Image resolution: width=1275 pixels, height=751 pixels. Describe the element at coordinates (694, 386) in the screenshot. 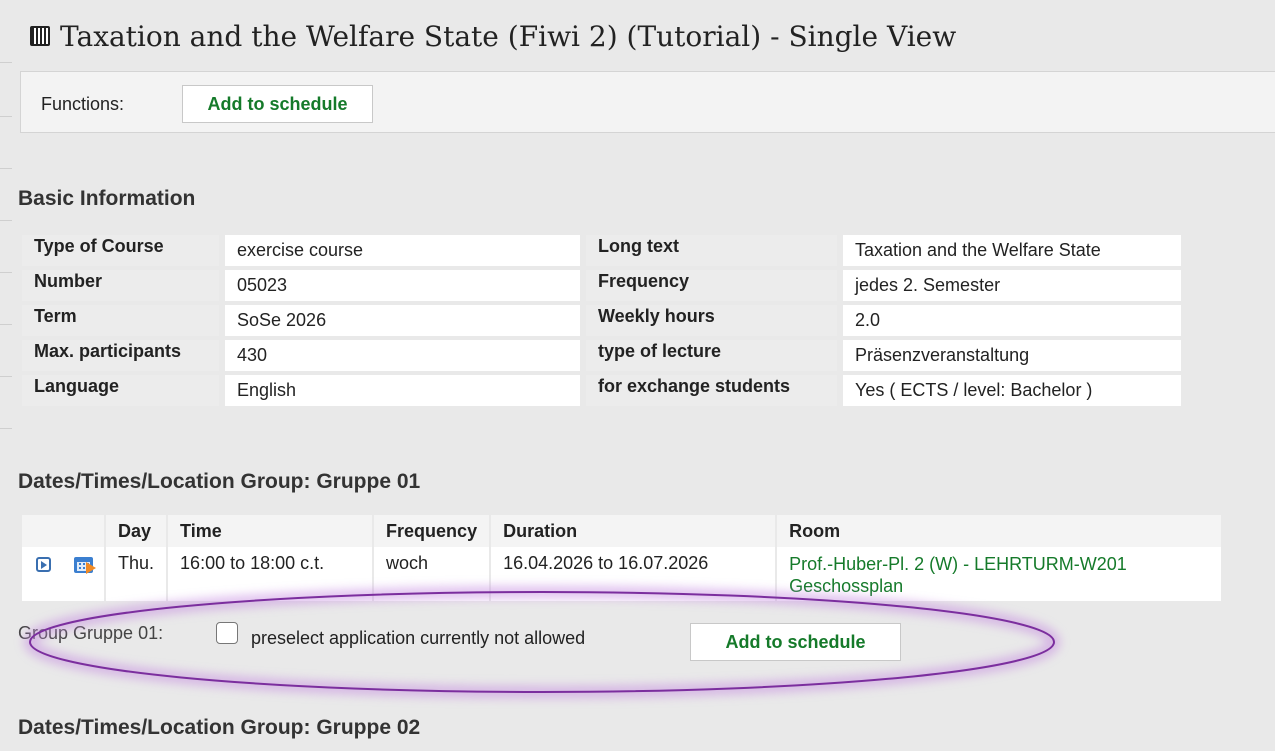

I see `field-label: for exchange students` at that location.